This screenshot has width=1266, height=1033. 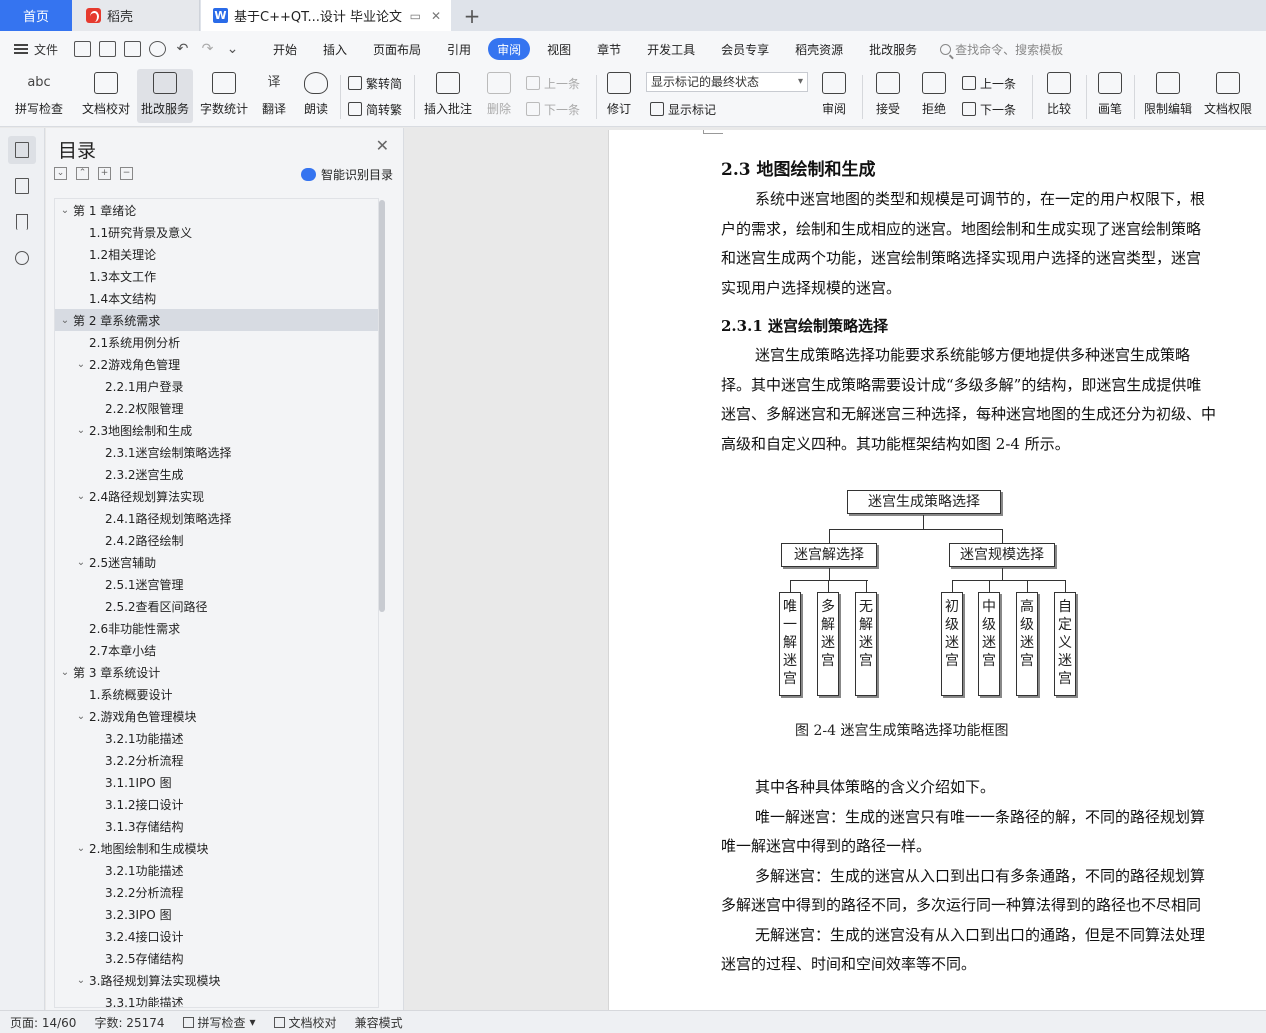 I want to click on word-count-button: 字数统计, so click(x=224, y=96).